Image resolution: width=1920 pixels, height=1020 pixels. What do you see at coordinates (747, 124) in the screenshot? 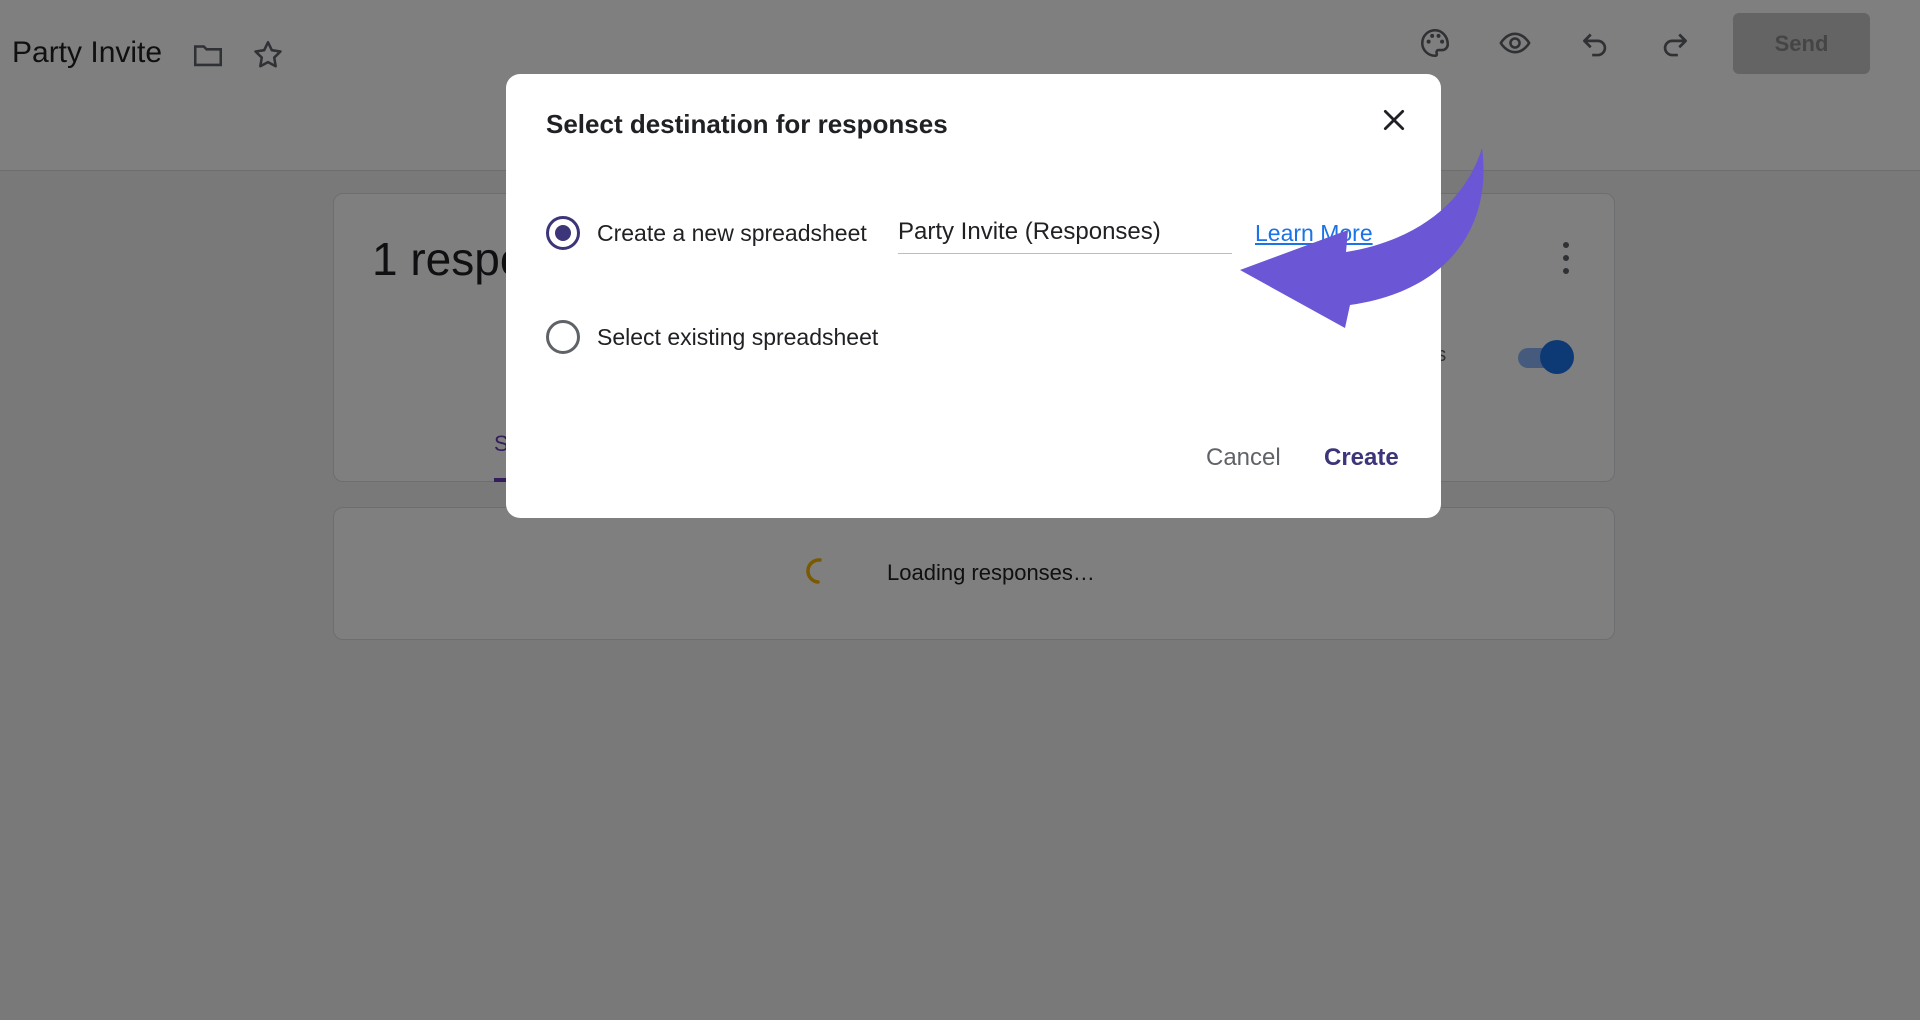
I see `dialog-title: Select destination for responses` at bounding box center [747, 124].